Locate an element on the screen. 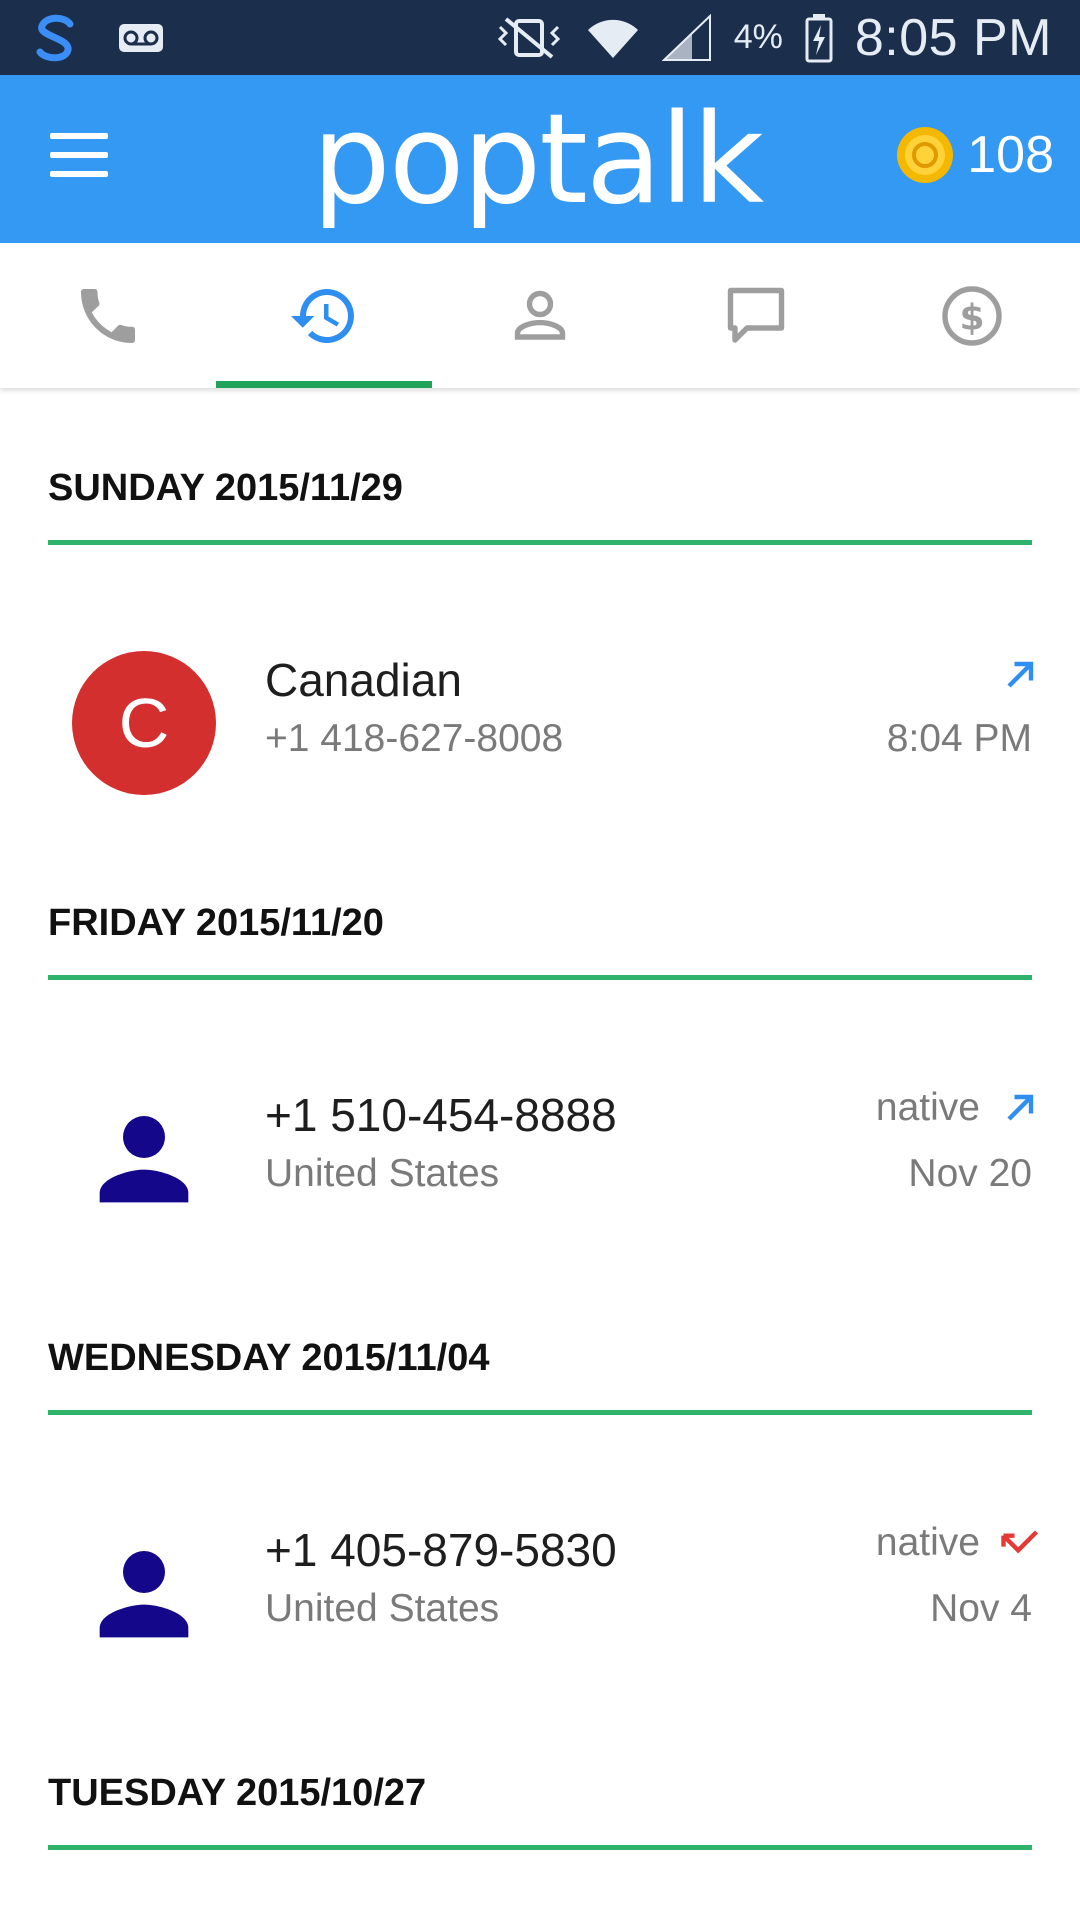 This screenshot has width=1080, height=1920. app-shield-icon is located at coordinates (55, 38).